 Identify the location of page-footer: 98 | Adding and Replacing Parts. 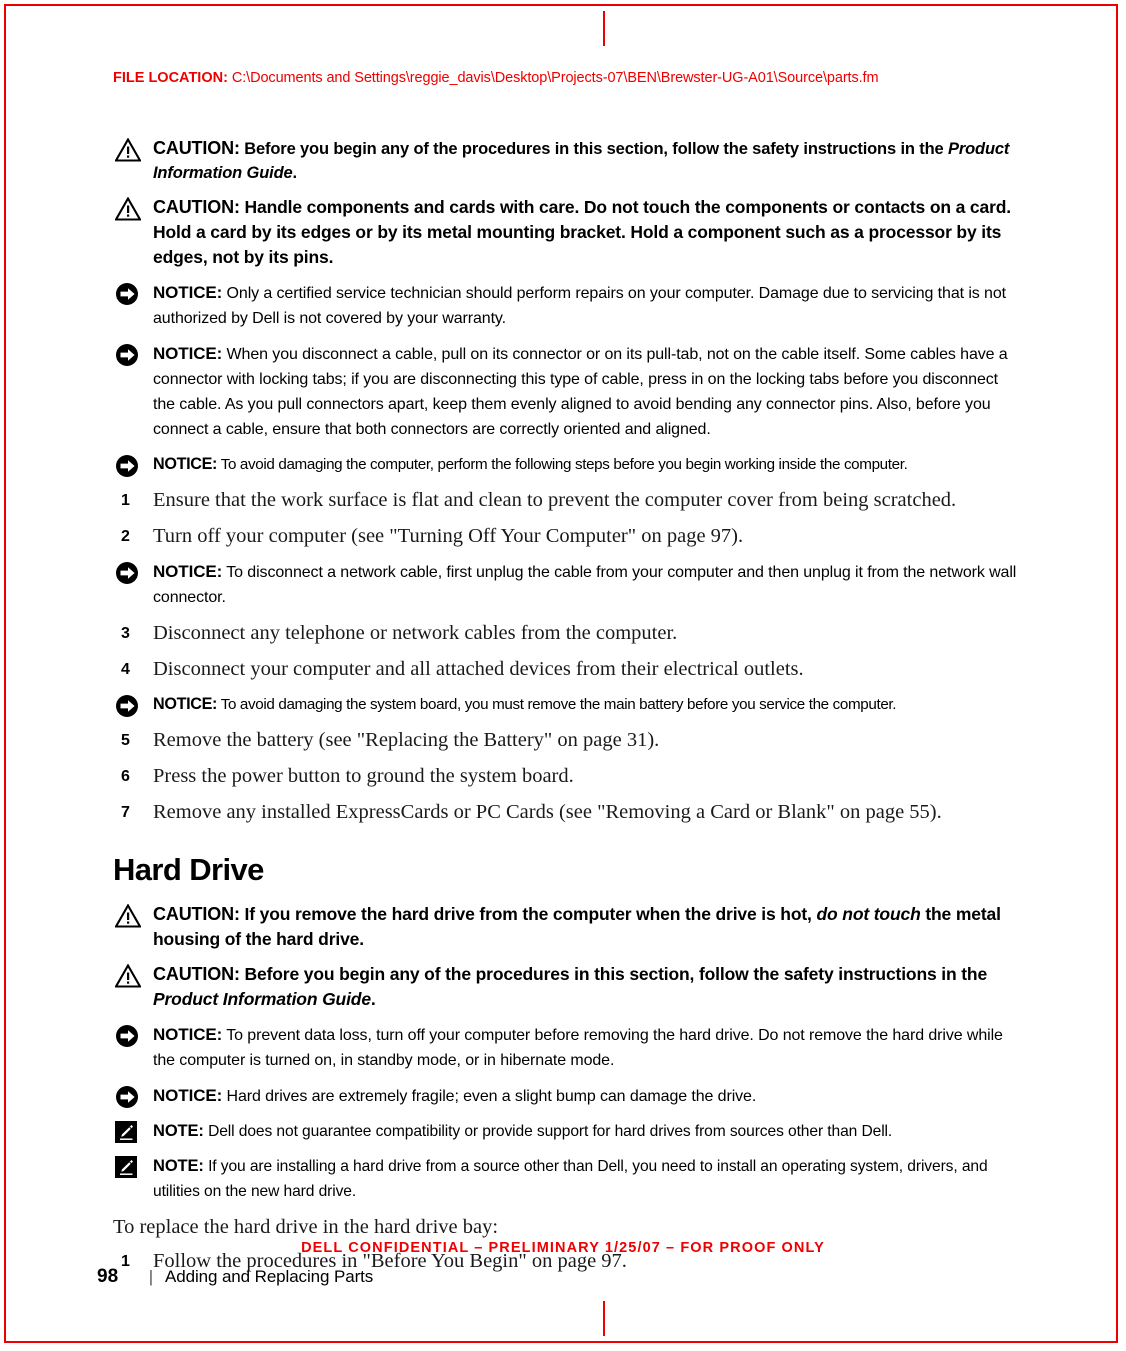
(235, 1277).